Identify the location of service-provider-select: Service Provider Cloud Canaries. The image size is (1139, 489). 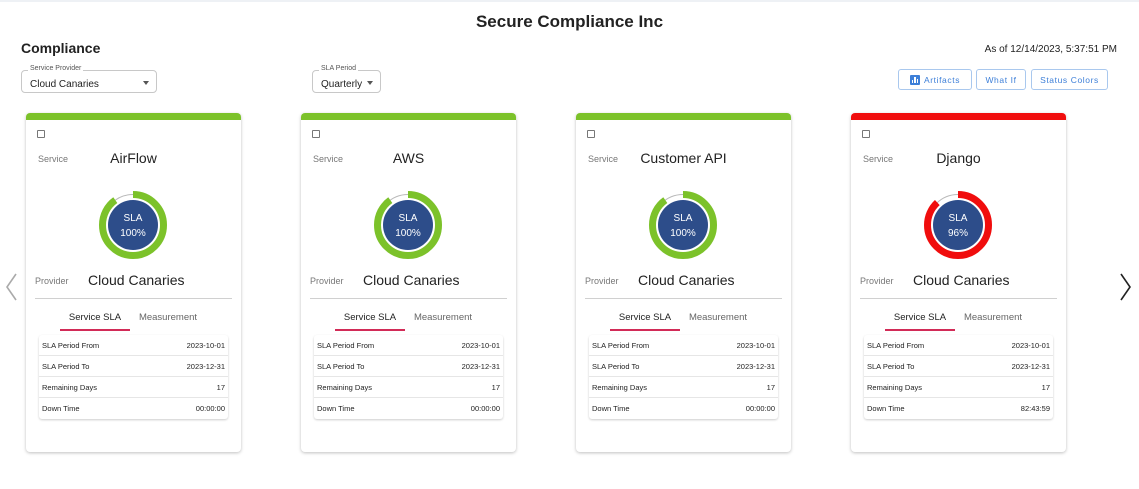
(89, 79).